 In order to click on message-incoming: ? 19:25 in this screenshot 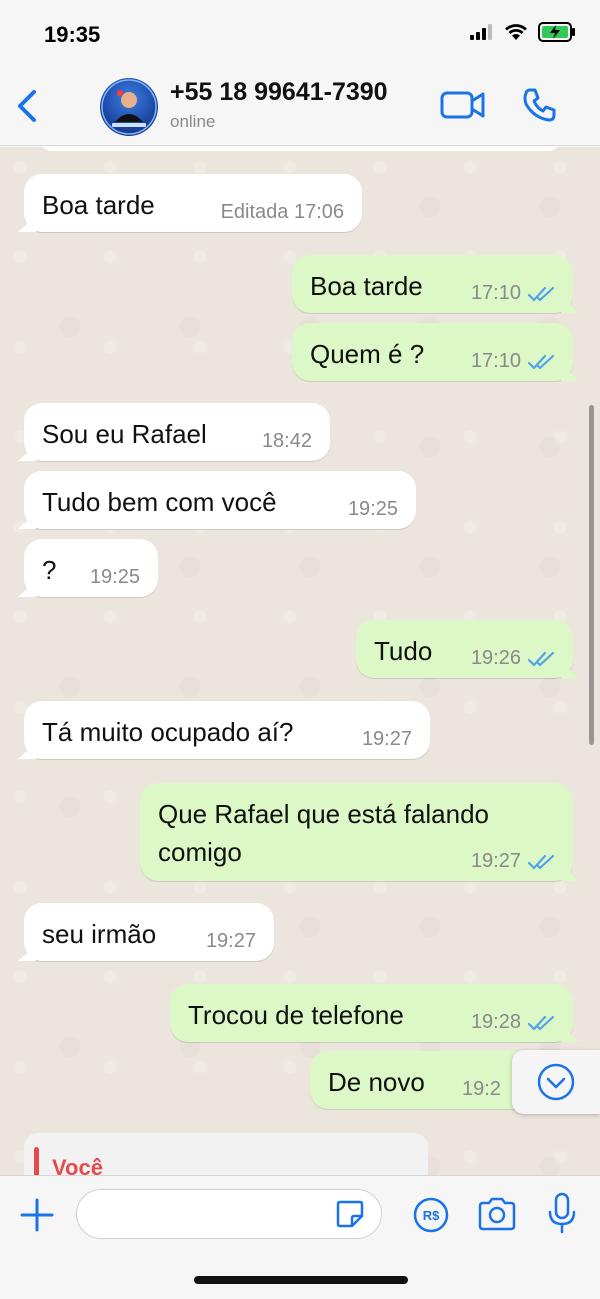, I will do `click(88, 568)`.